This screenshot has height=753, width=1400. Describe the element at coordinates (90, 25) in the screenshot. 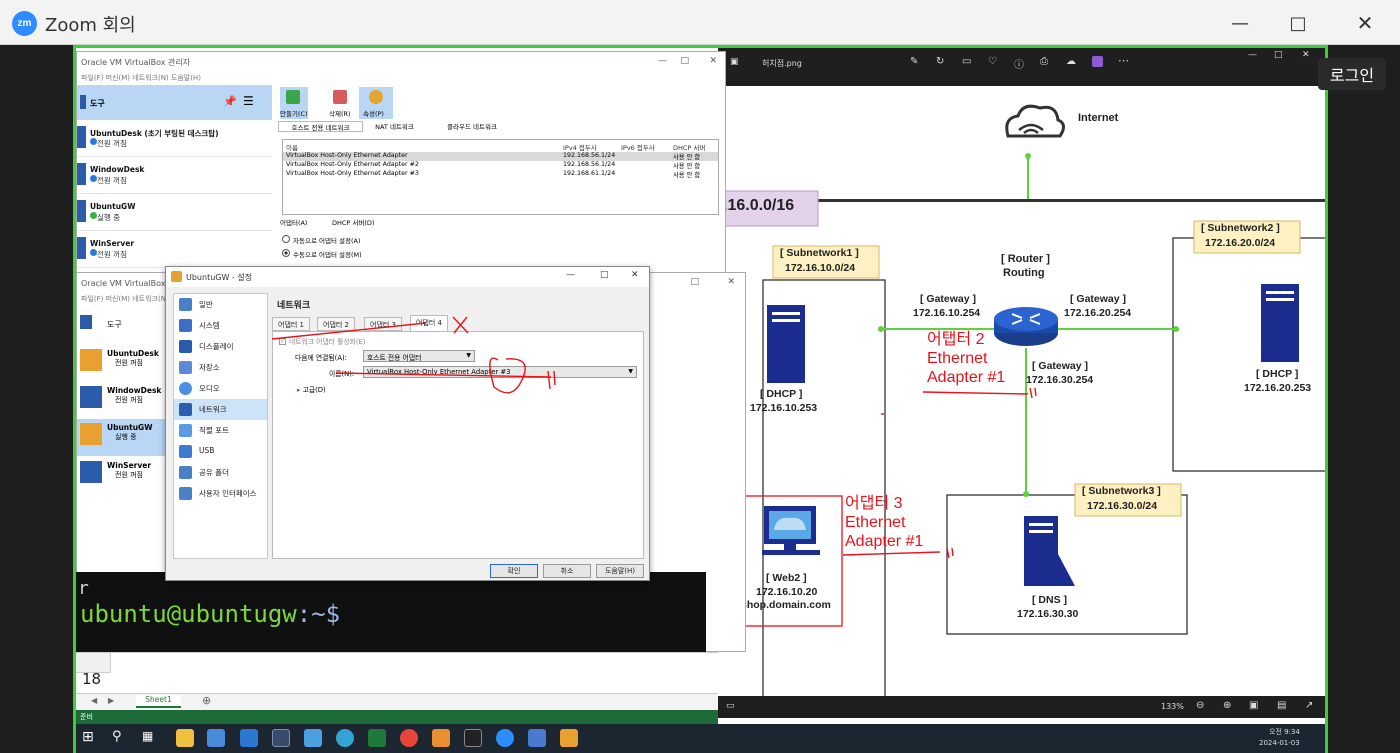

I see `window-title: Zoom 회의` at that location.